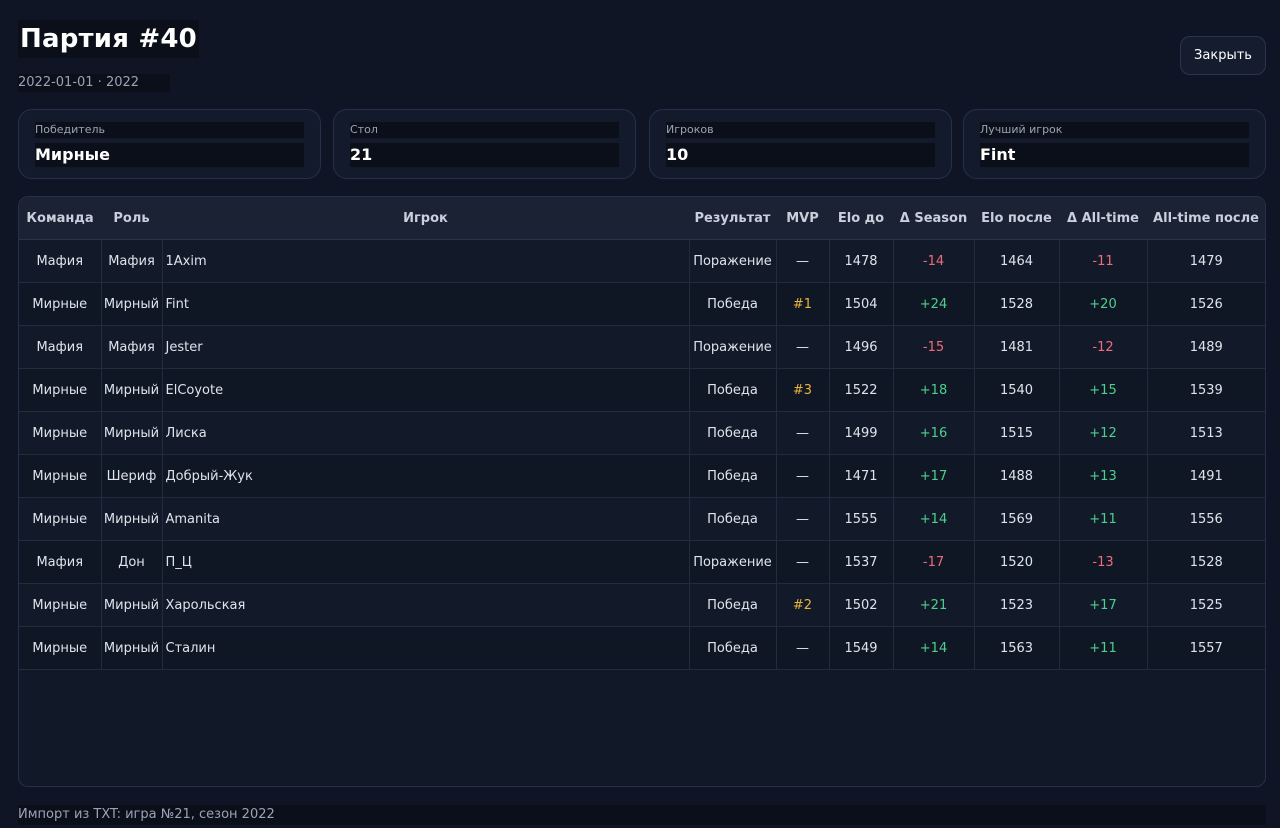 This screenshot has width=1280, height=828. I want to click on delta-alltime-cell: -11, so click(1103, 261).